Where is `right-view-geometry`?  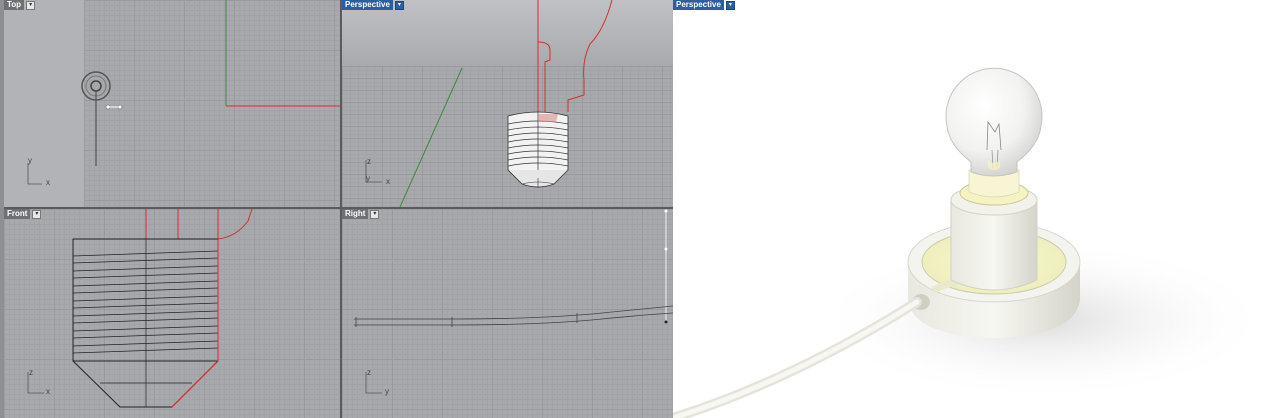
right-view-geometry is located at coordinates (513, 301).